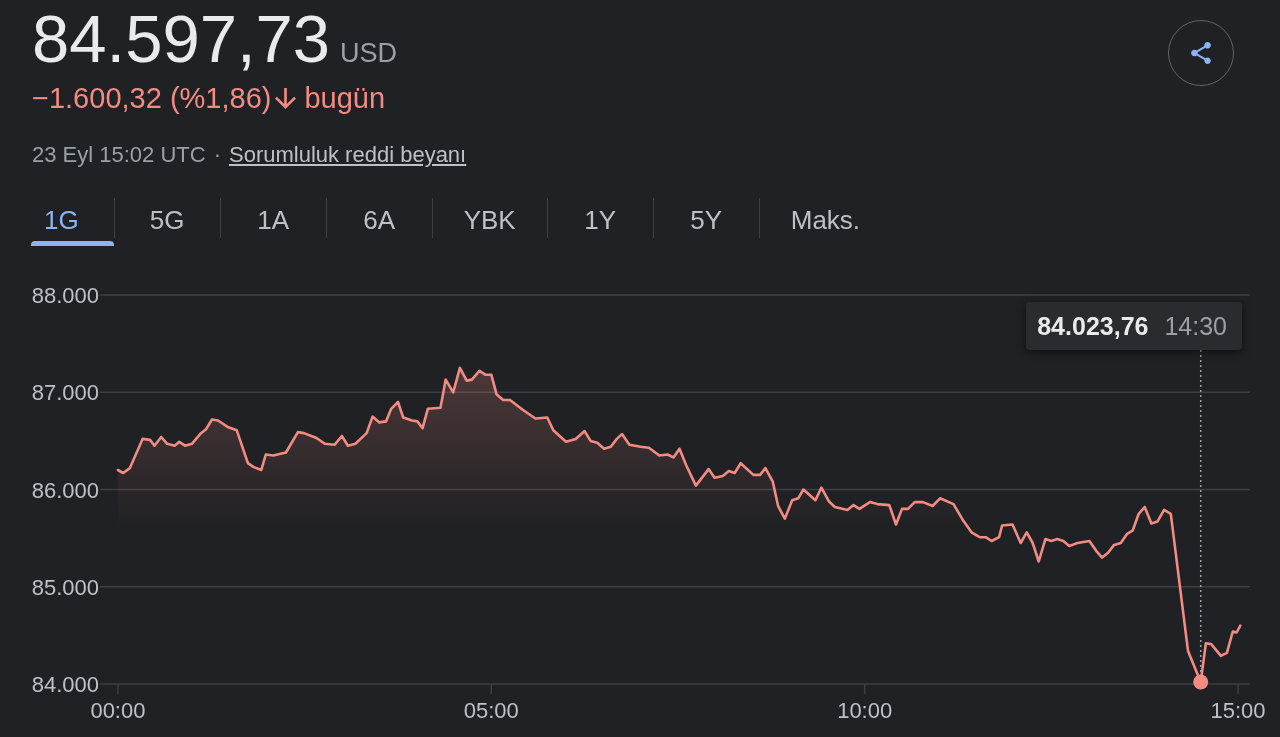 The image size is (1280, 737). What do you see at coordinates (489, 222) in the screenshot?
I see `range-tab: YBK` at bounding box center [489, 222].